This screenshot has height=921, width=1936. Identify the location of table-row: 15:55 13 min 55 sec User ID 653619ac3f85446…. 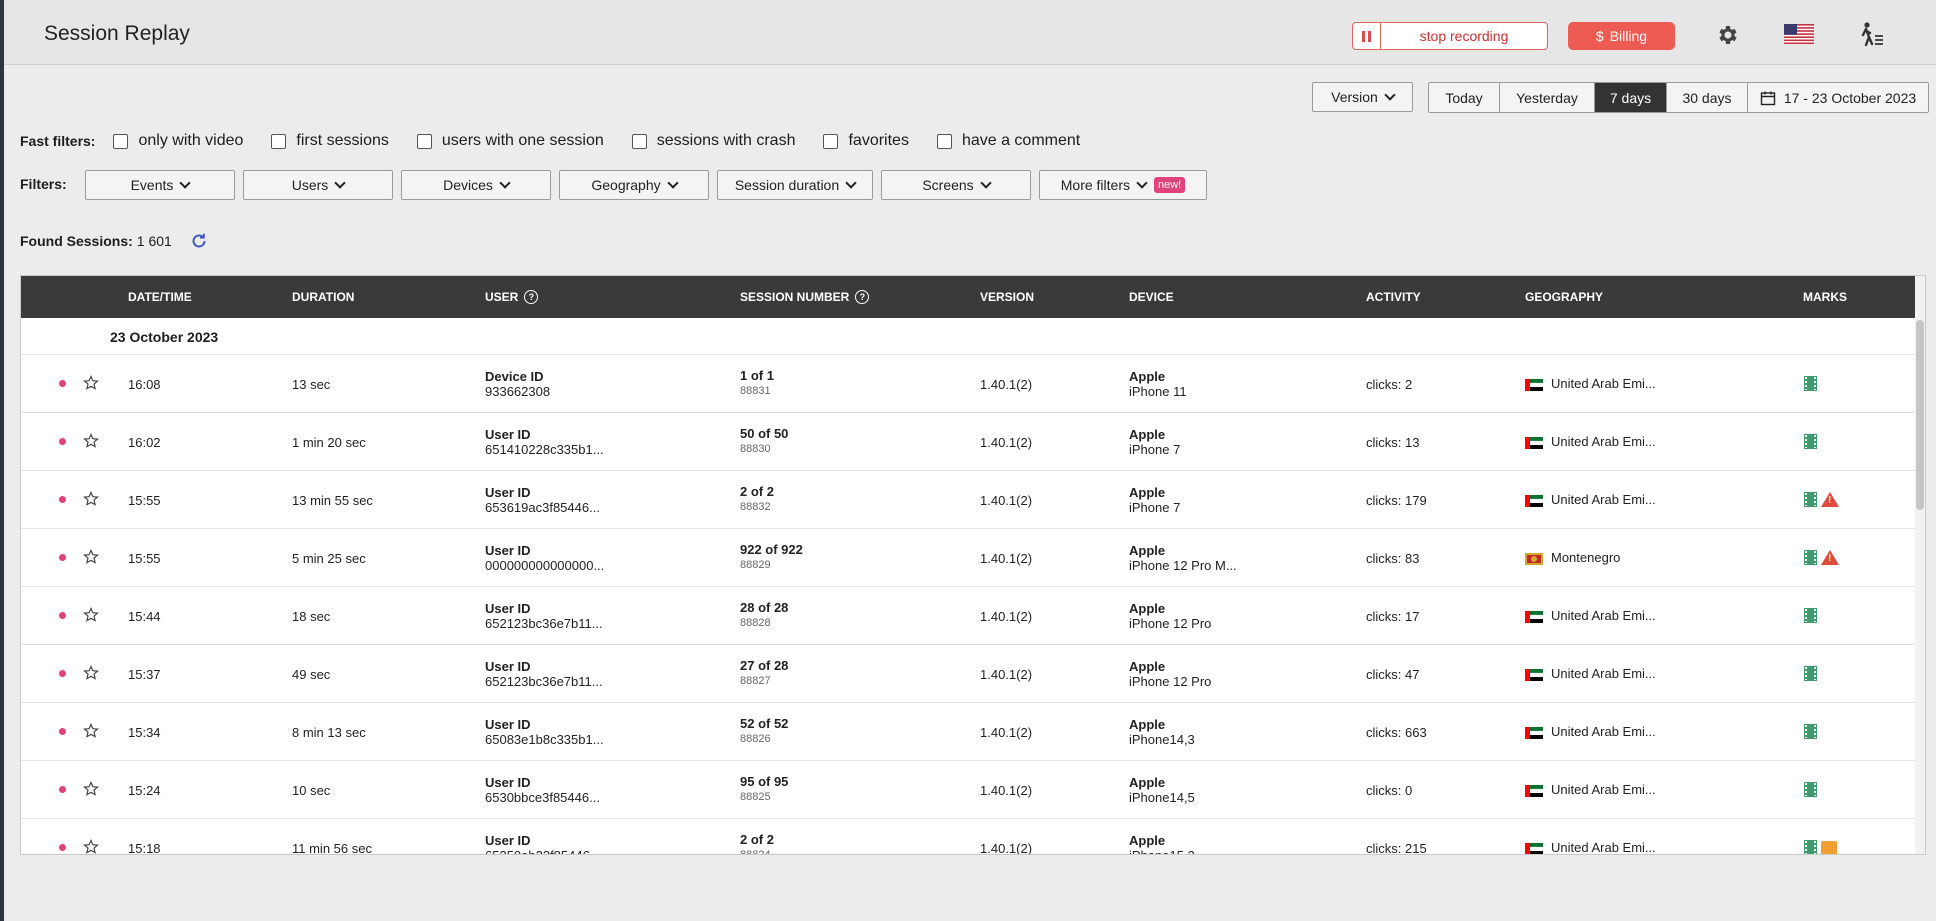
(973, 500).